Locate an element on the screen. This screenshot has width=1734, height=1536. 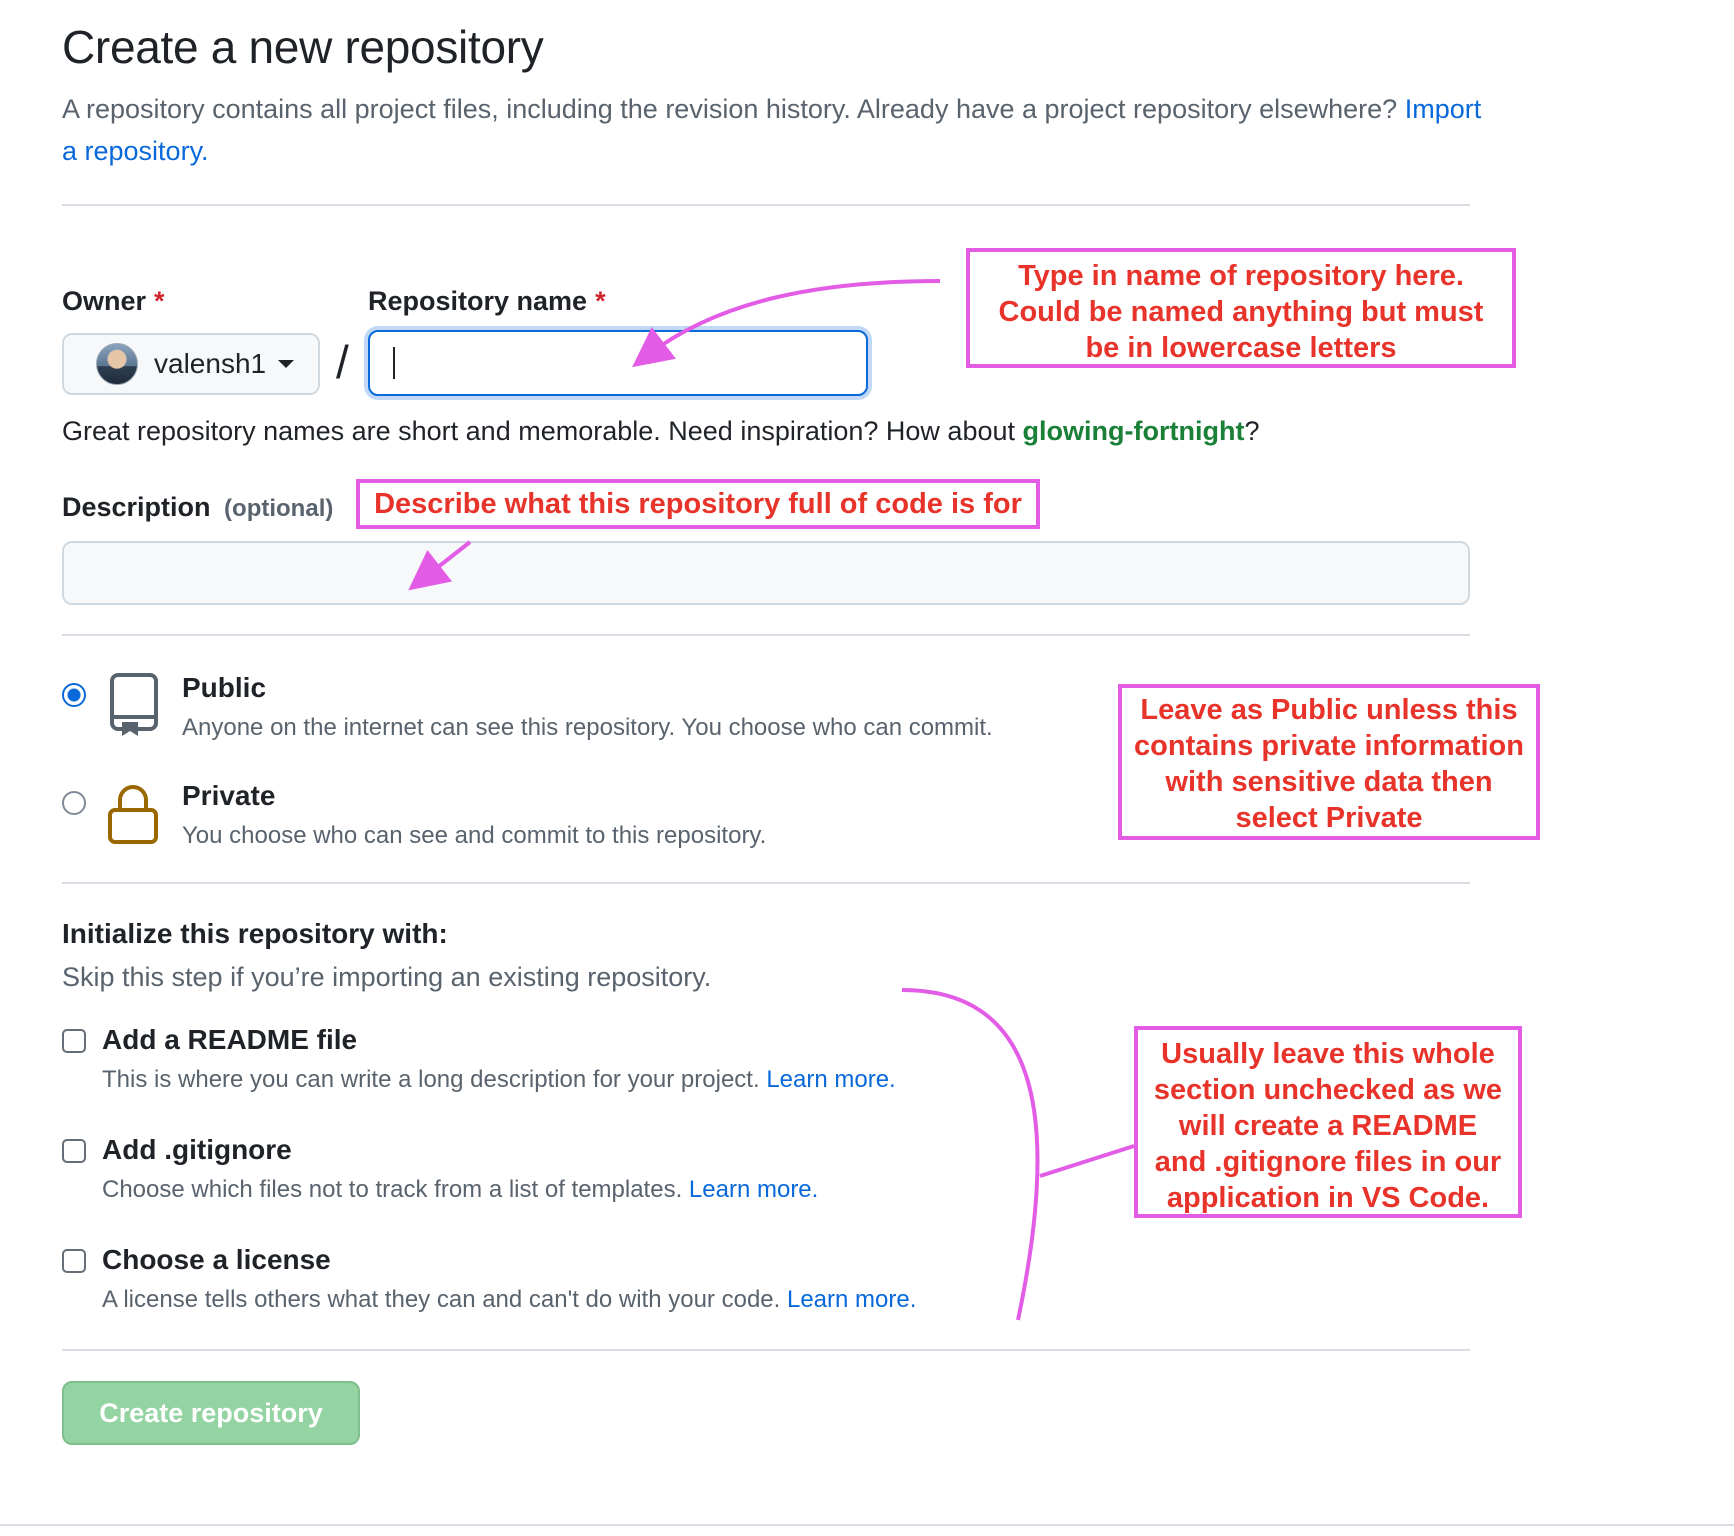
repo-name-label: Repository name * is located at coordinates (487, 301).